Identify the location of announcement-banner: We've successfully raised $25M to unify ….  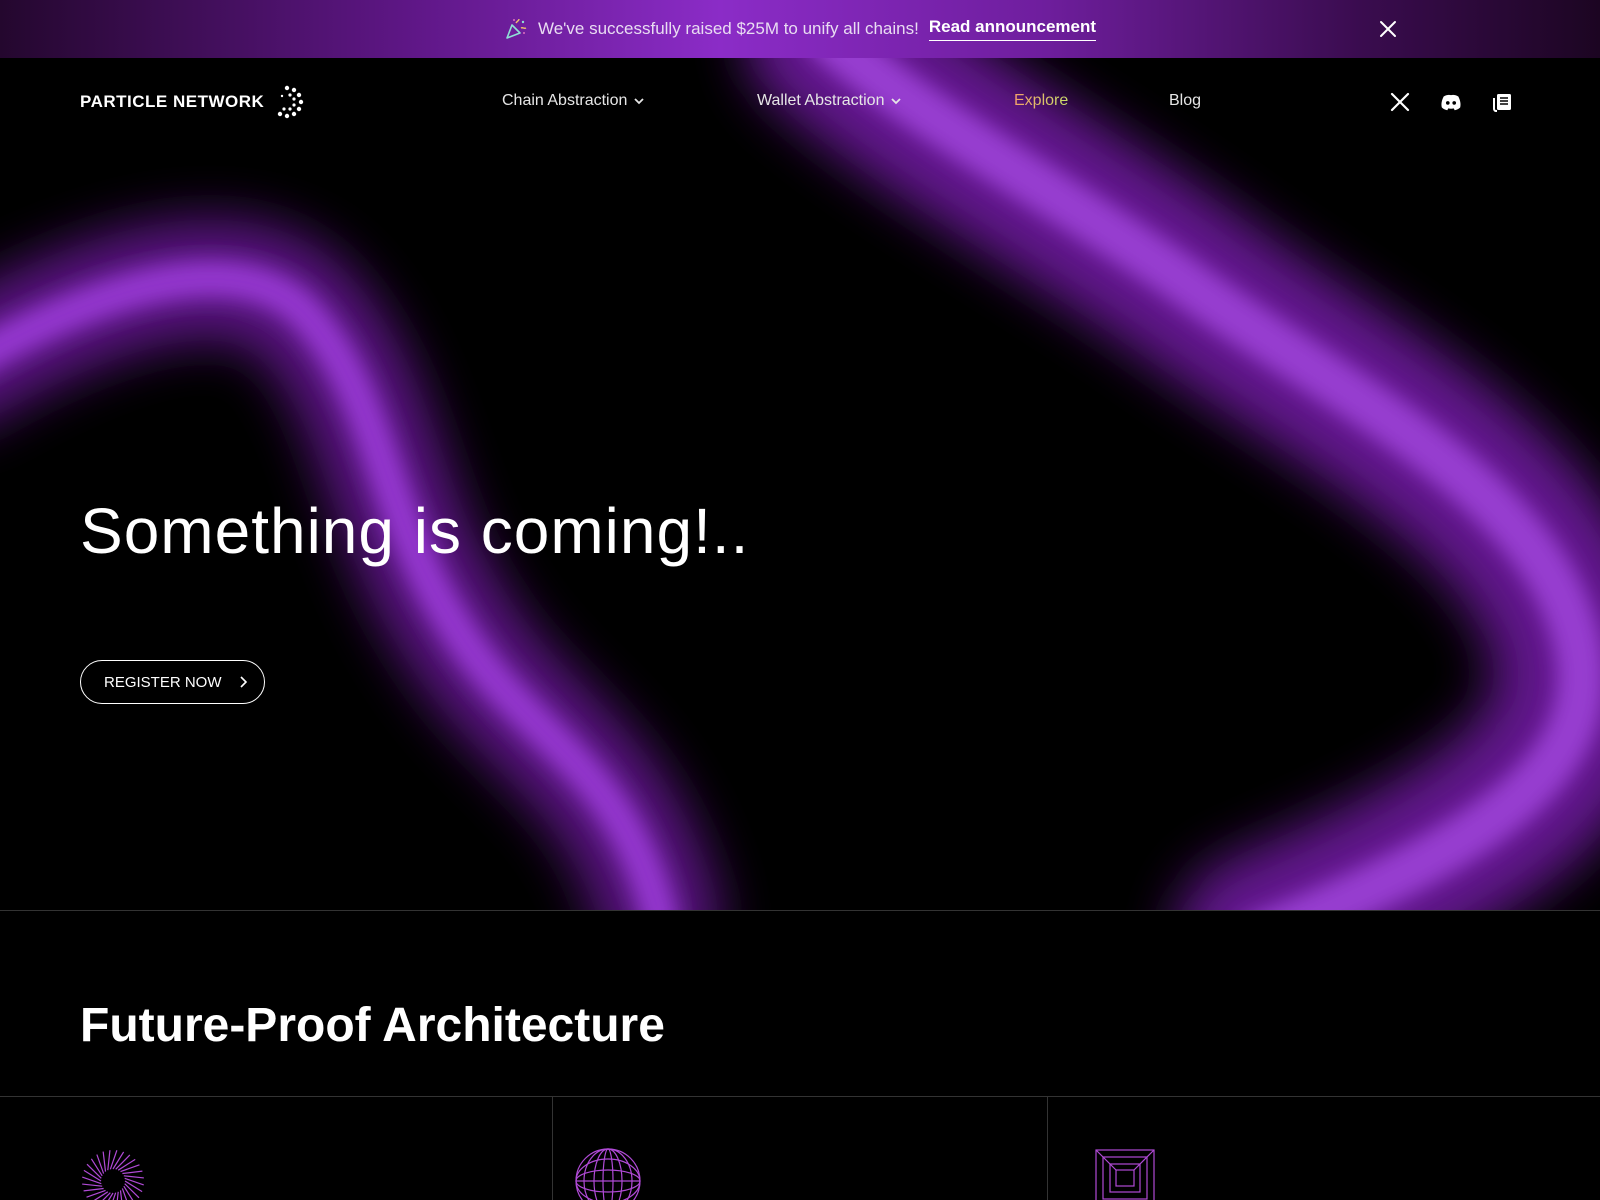
(800, 29).